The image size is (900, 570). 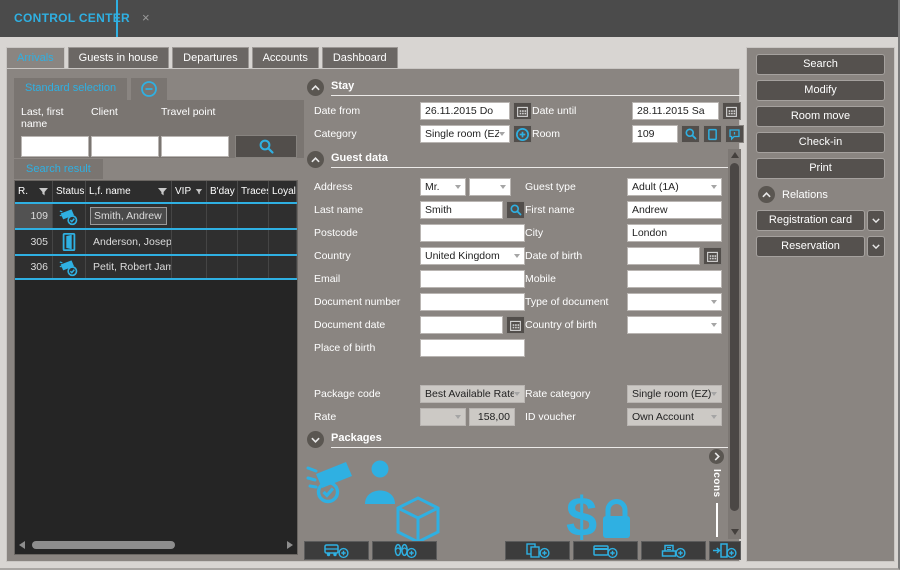 I want to click on tab-arrivals: Arrivals, so click(x=35, y=57).